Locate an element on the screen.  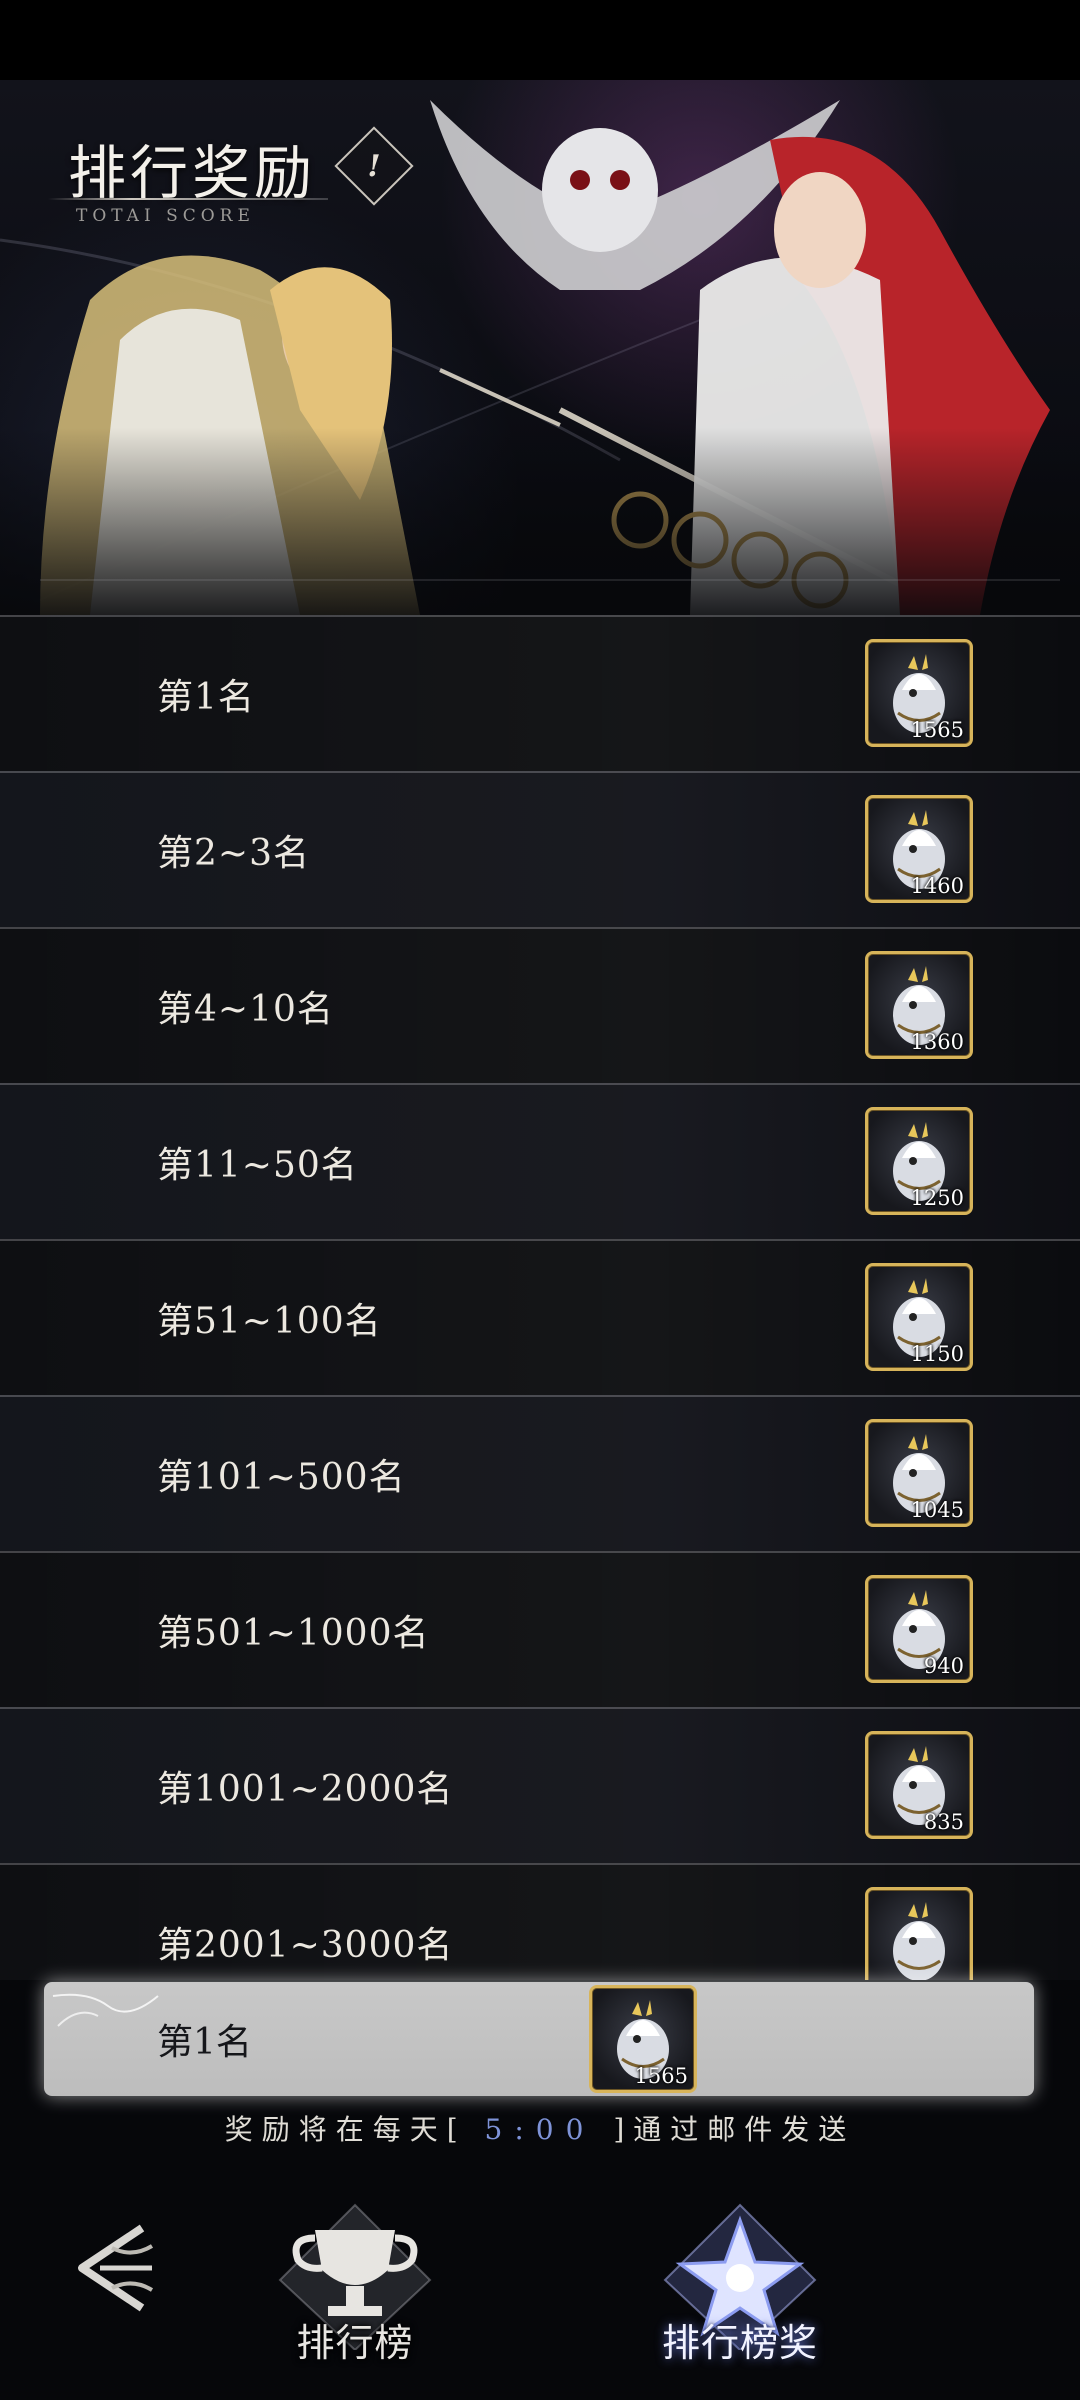
reward-count: 1045 is located at coordinates (937, 1510).